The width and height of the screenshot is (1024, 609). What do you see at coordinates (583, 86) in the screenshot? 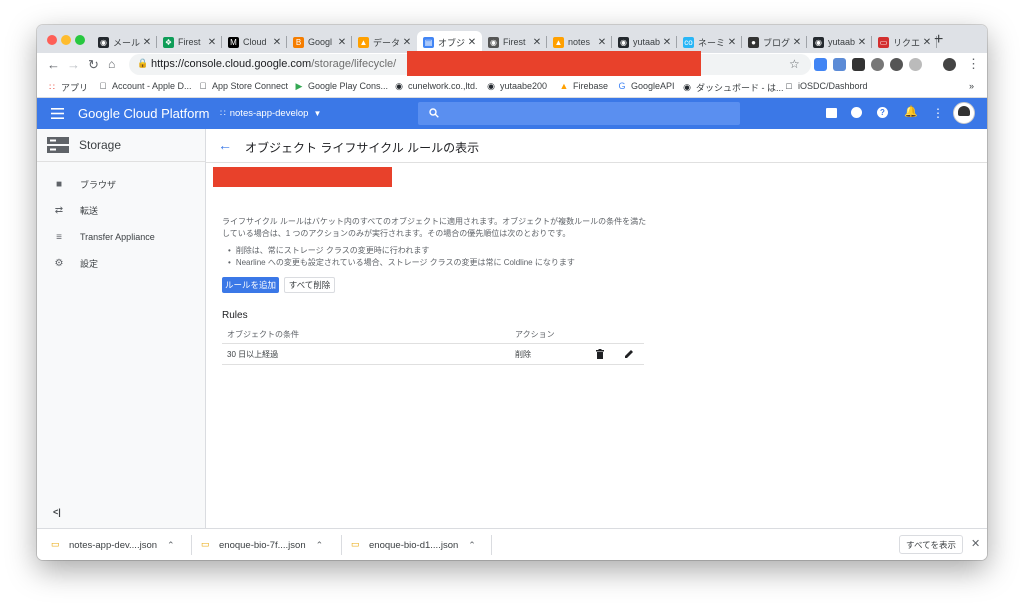
I see `bookmark-item: ▲ Firebase` at bounding box center [583, 86].